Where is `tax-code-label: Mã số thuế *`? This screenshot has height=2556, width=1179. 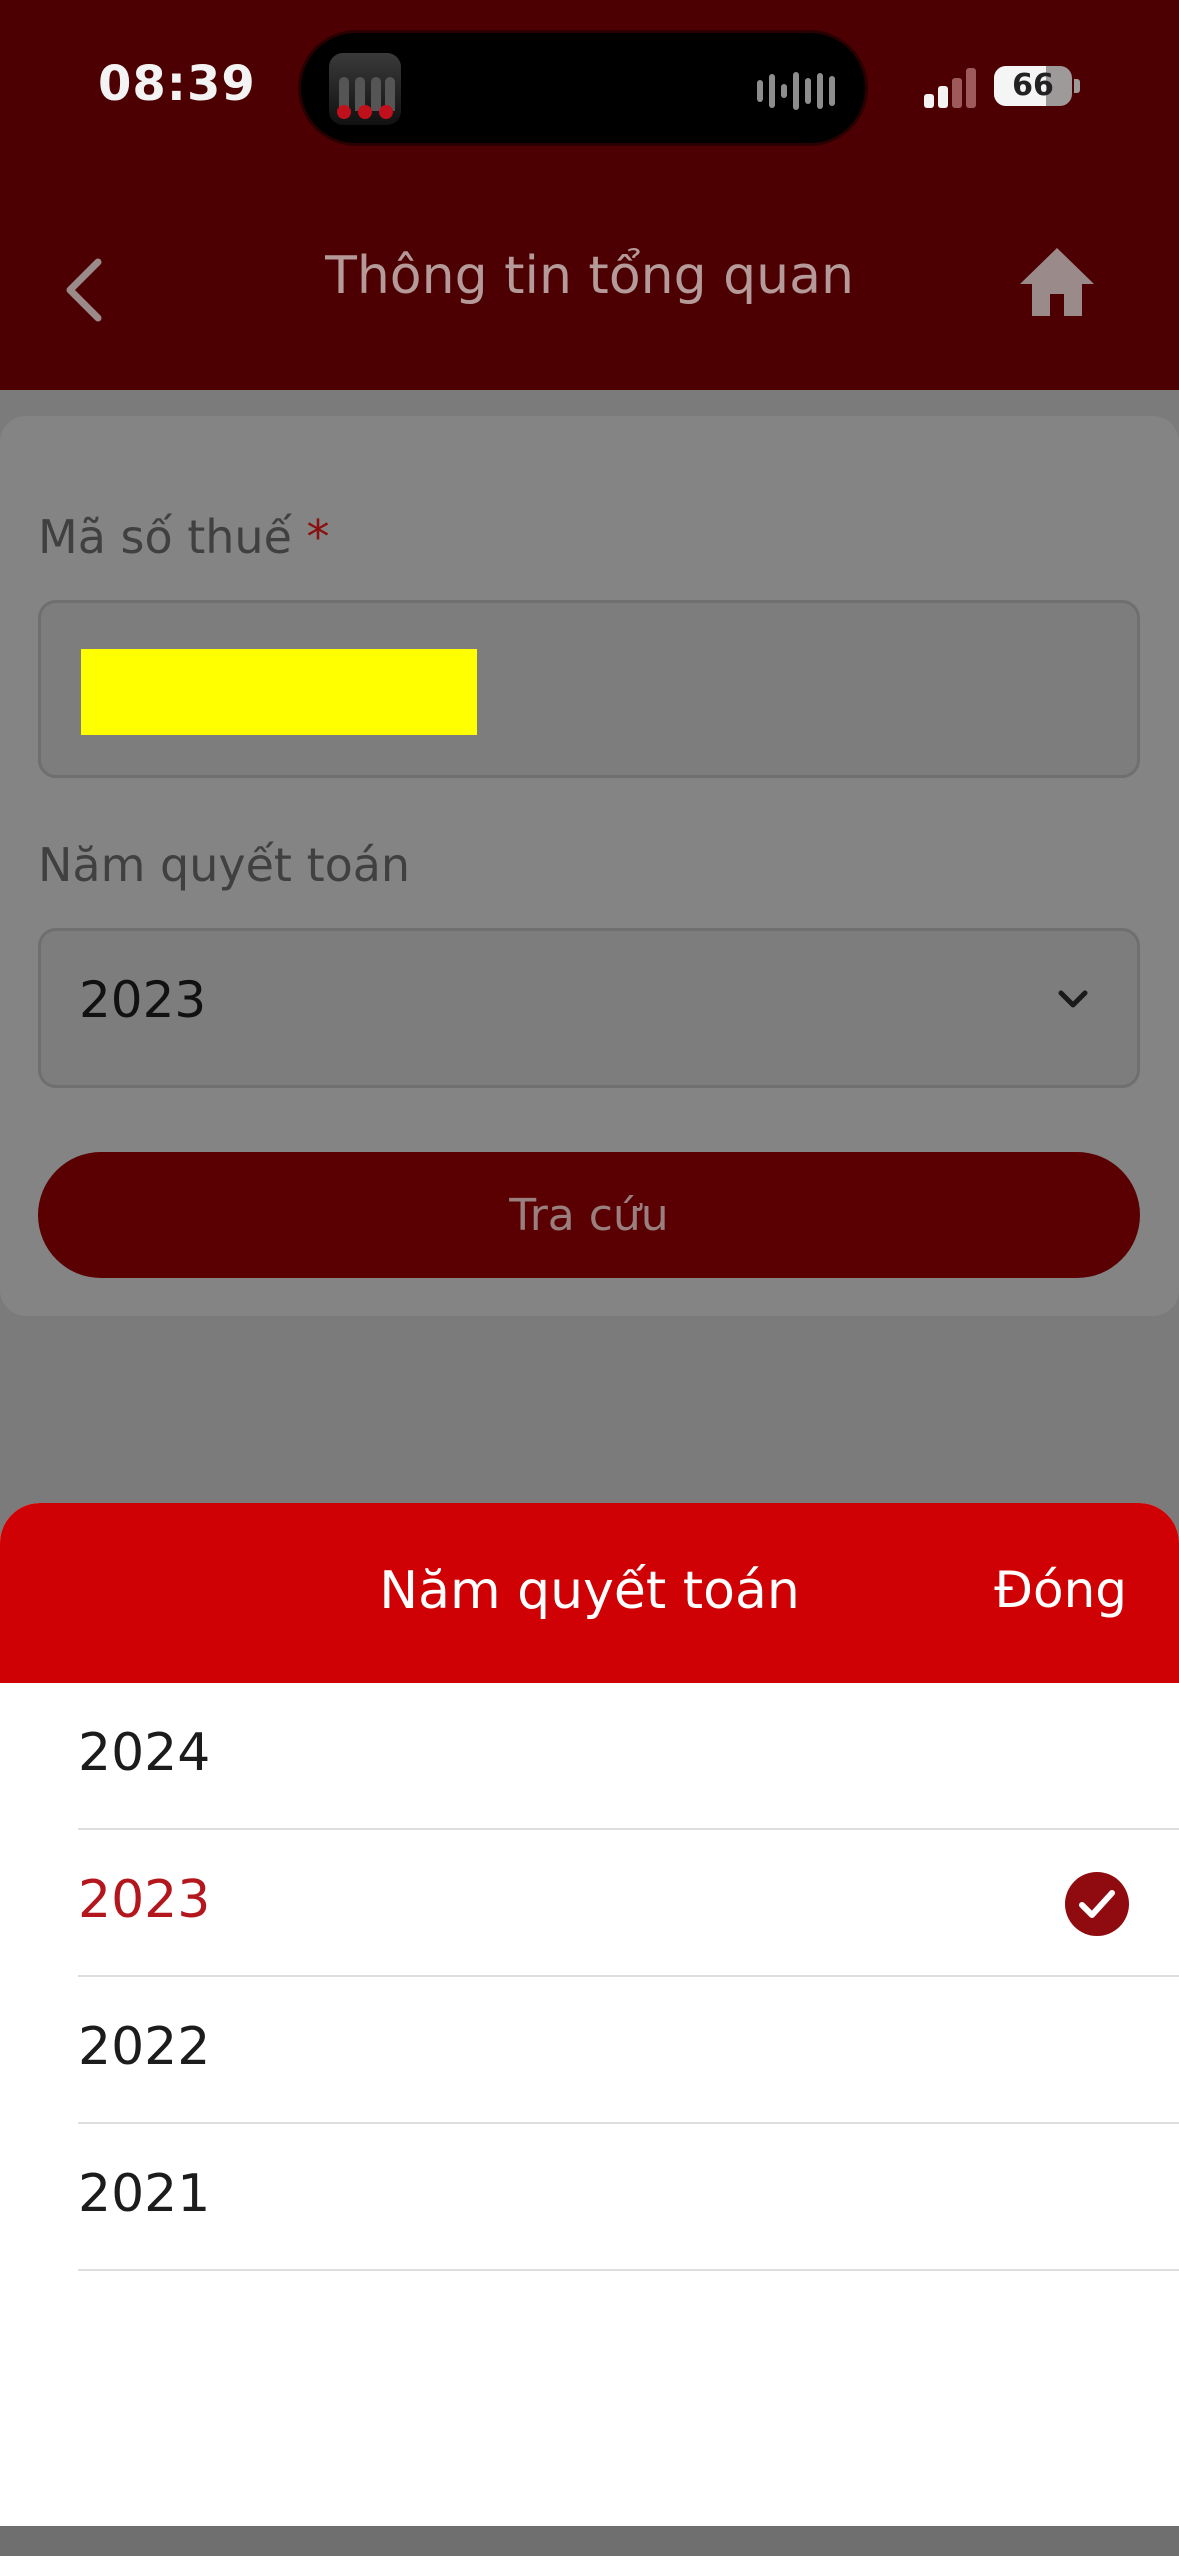
tax-code-label: Mã số thuế * is located at coordinates (184, 537).